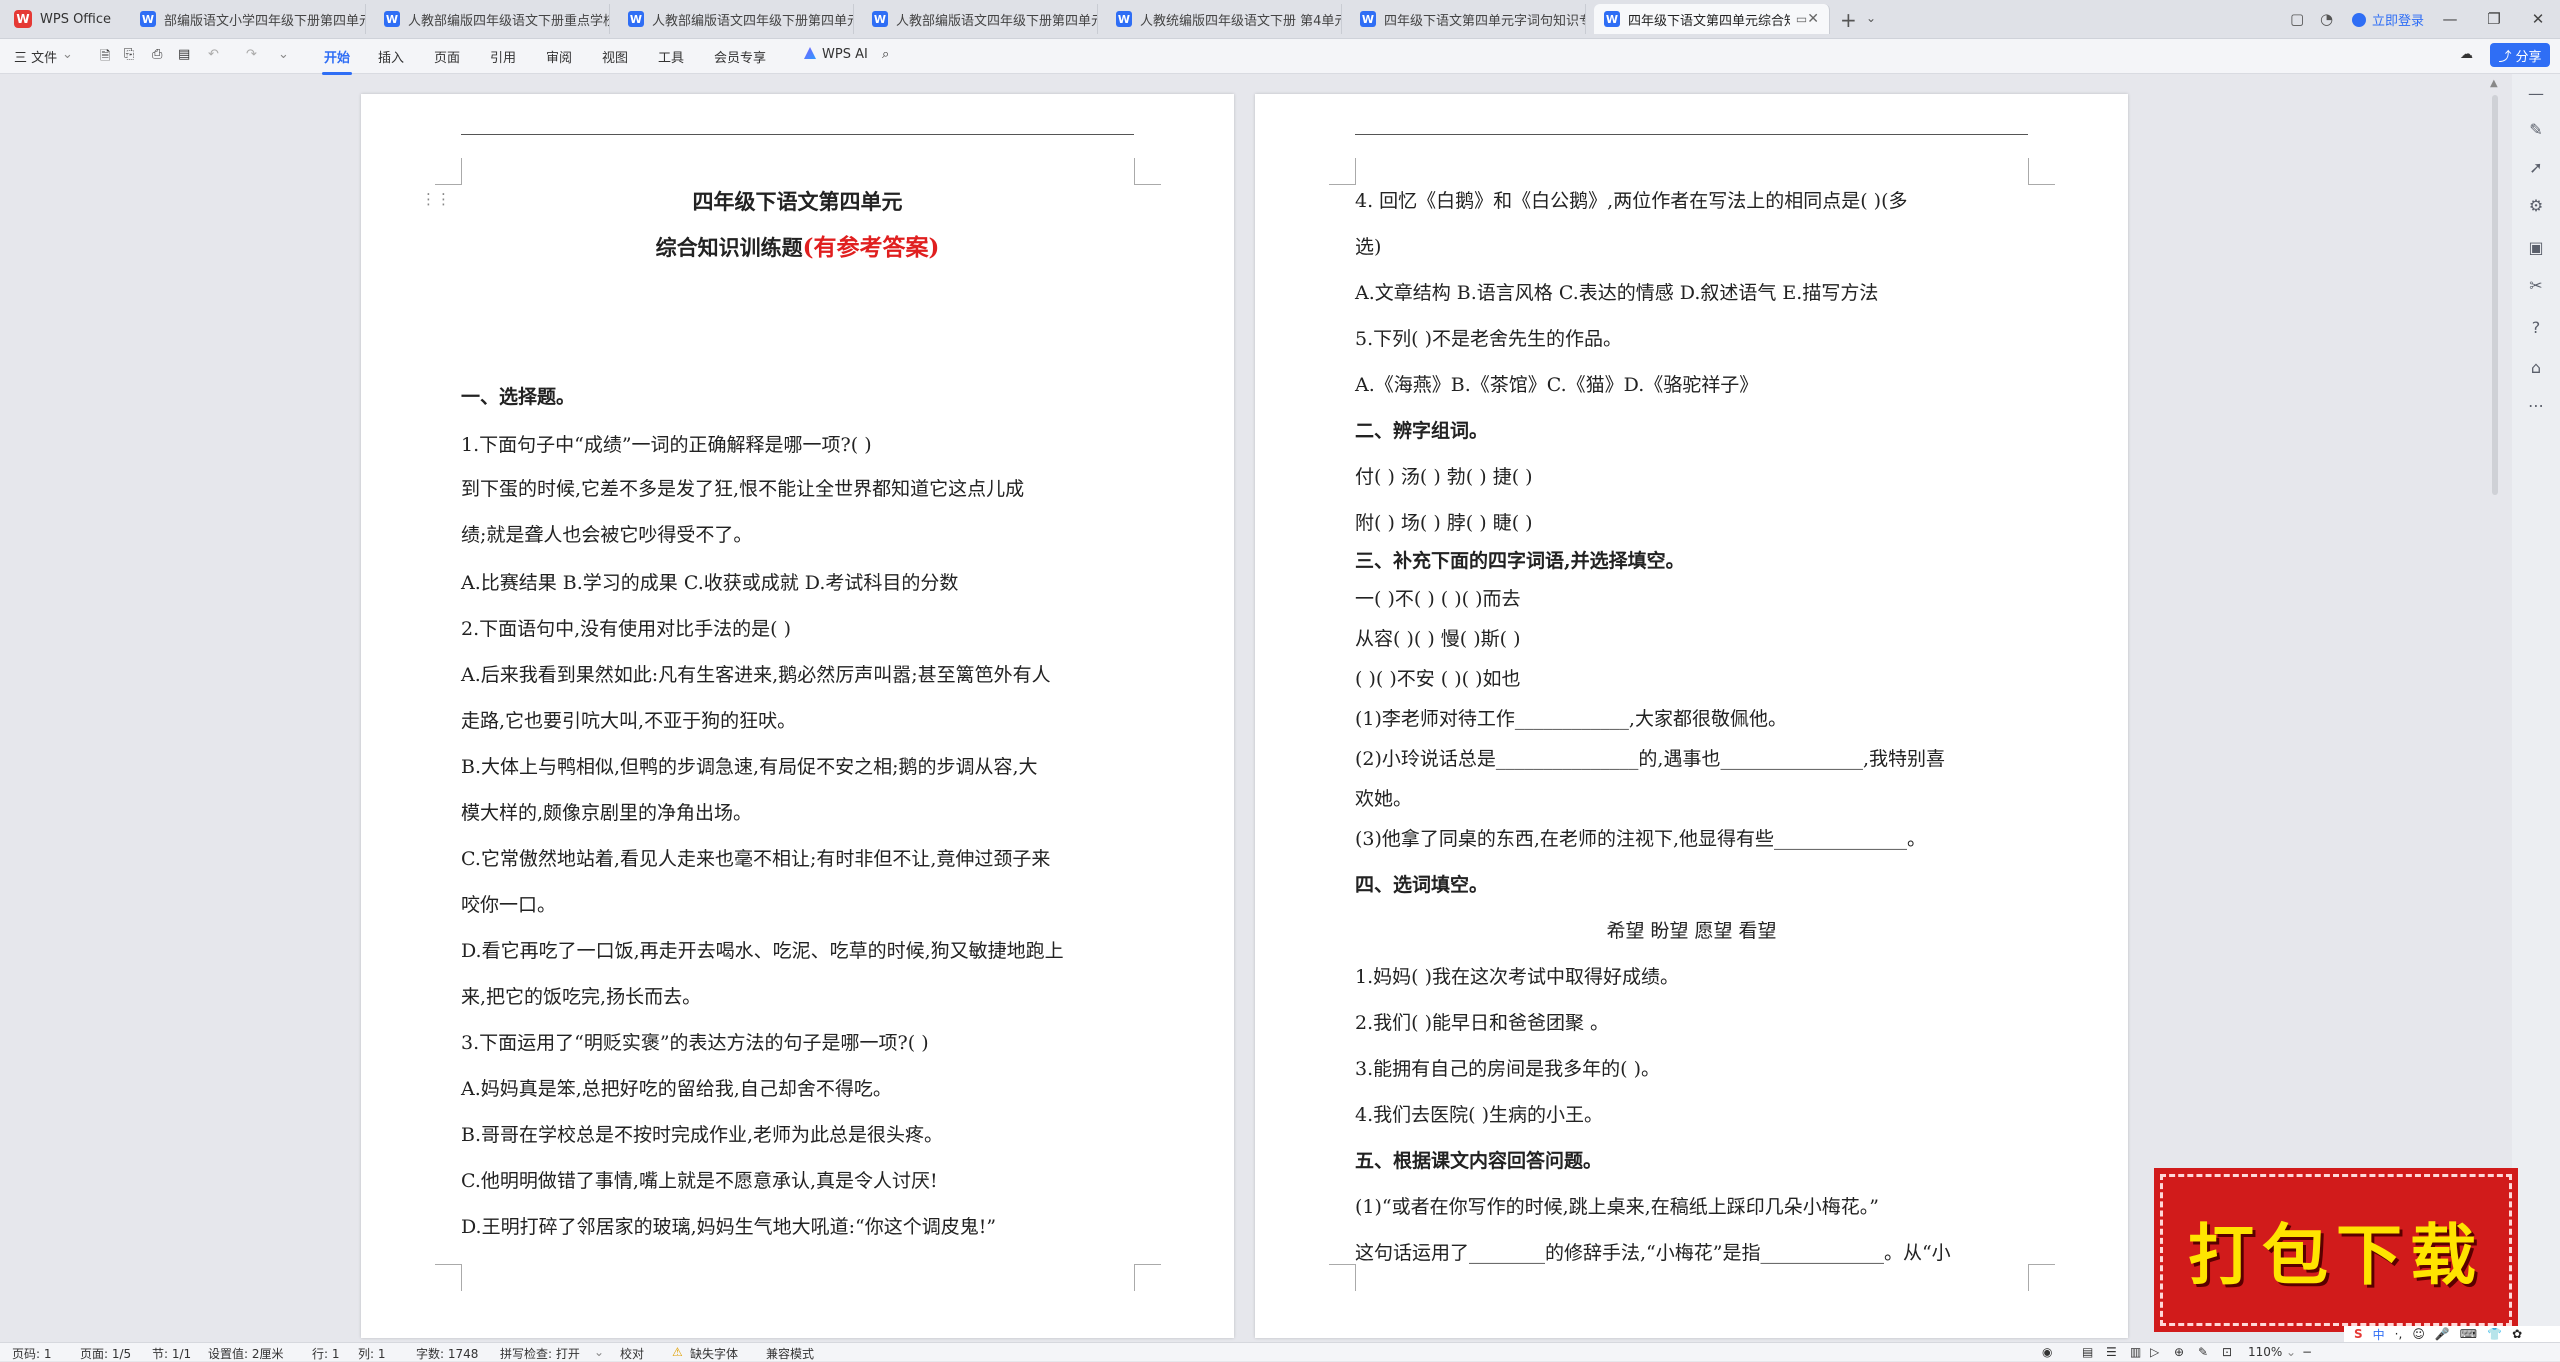  What do you see at coordinates (1422, 431) in the screenshot?
I see `section-heading: 二、辨字组词。` at bounding box center [1422, 431].